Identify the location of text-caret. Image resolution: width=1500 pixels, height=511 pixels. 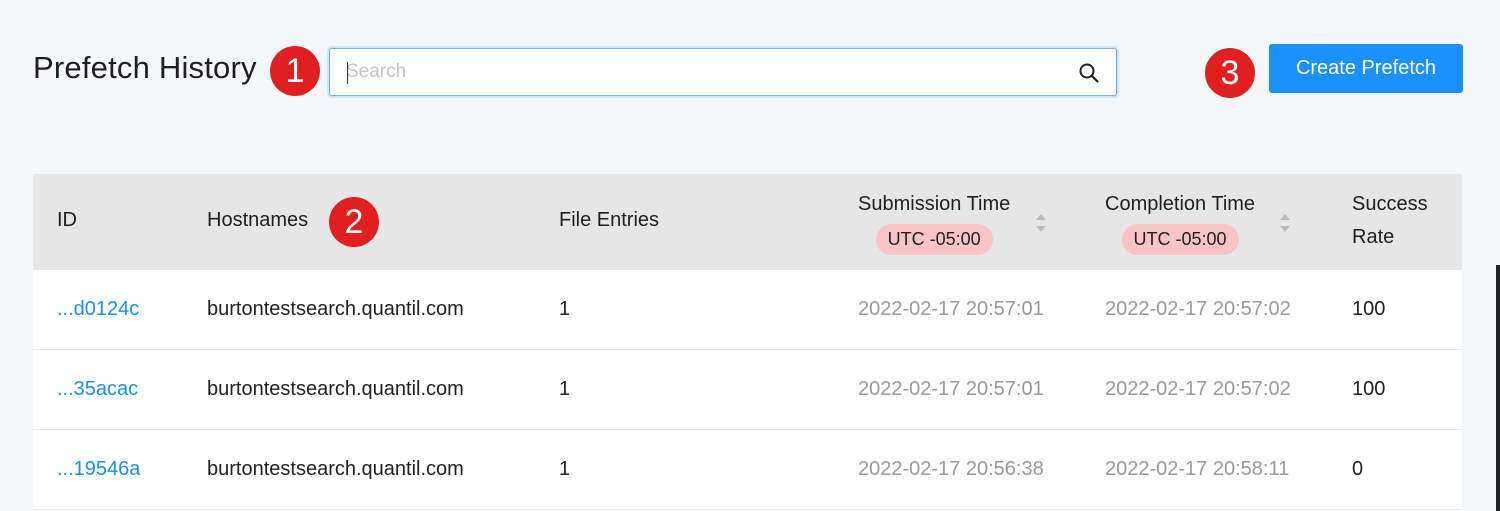
(347, 73).